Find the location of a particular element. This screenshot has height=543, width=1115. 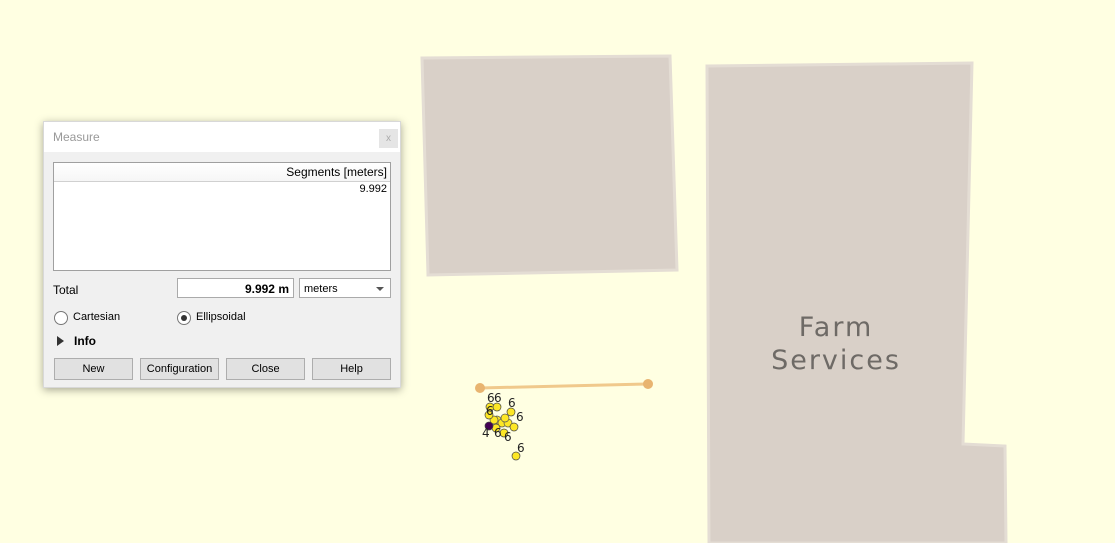

close-icon: x is located at coordinates (388, 138).